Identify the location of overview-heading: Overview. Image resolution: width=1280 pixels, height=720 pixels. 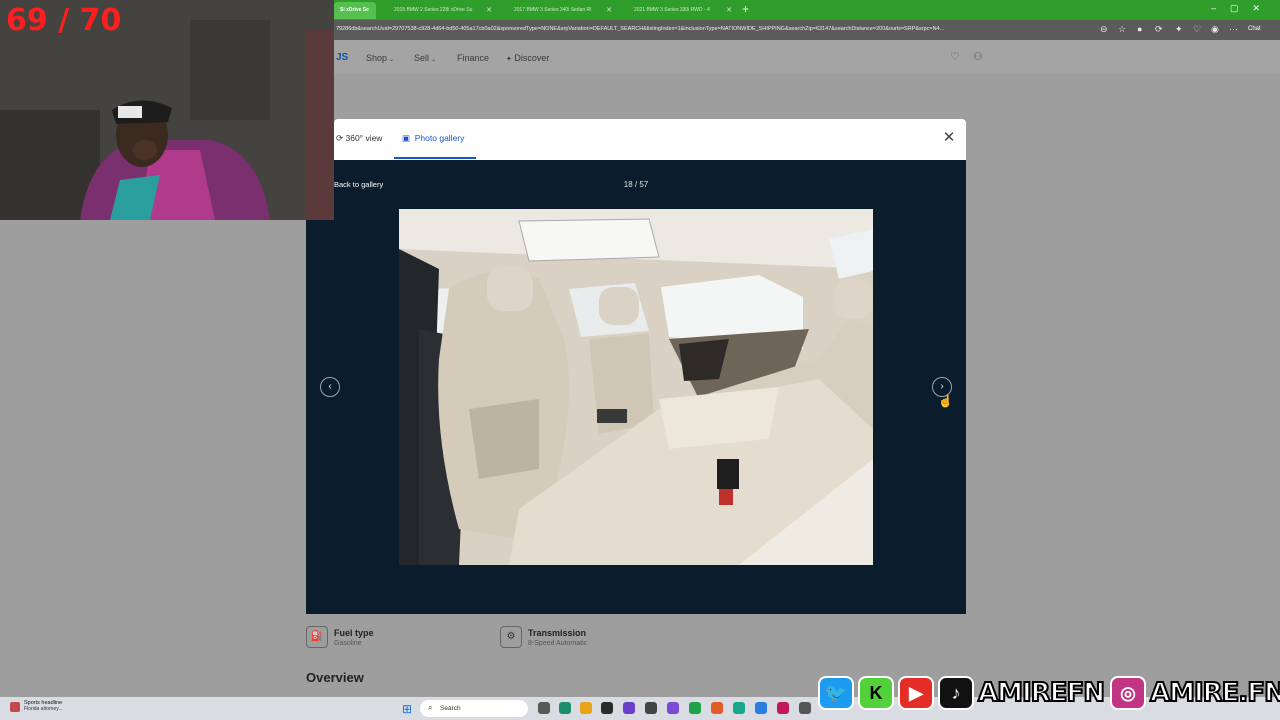
(335, 677).